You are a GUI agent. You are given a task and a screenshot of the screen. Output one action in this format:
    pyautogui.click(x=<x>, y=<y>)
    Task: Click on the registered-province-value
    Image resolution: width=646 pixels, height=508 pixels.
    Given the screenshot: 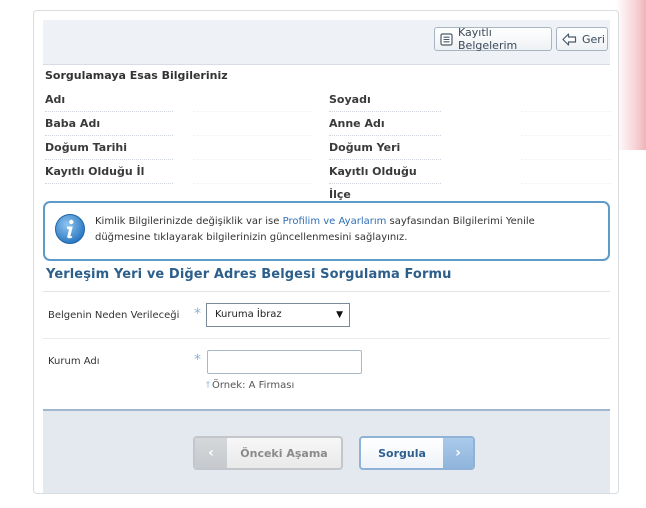 What is the action you would take?
    pyautogui.click(x=252, y=172)
    